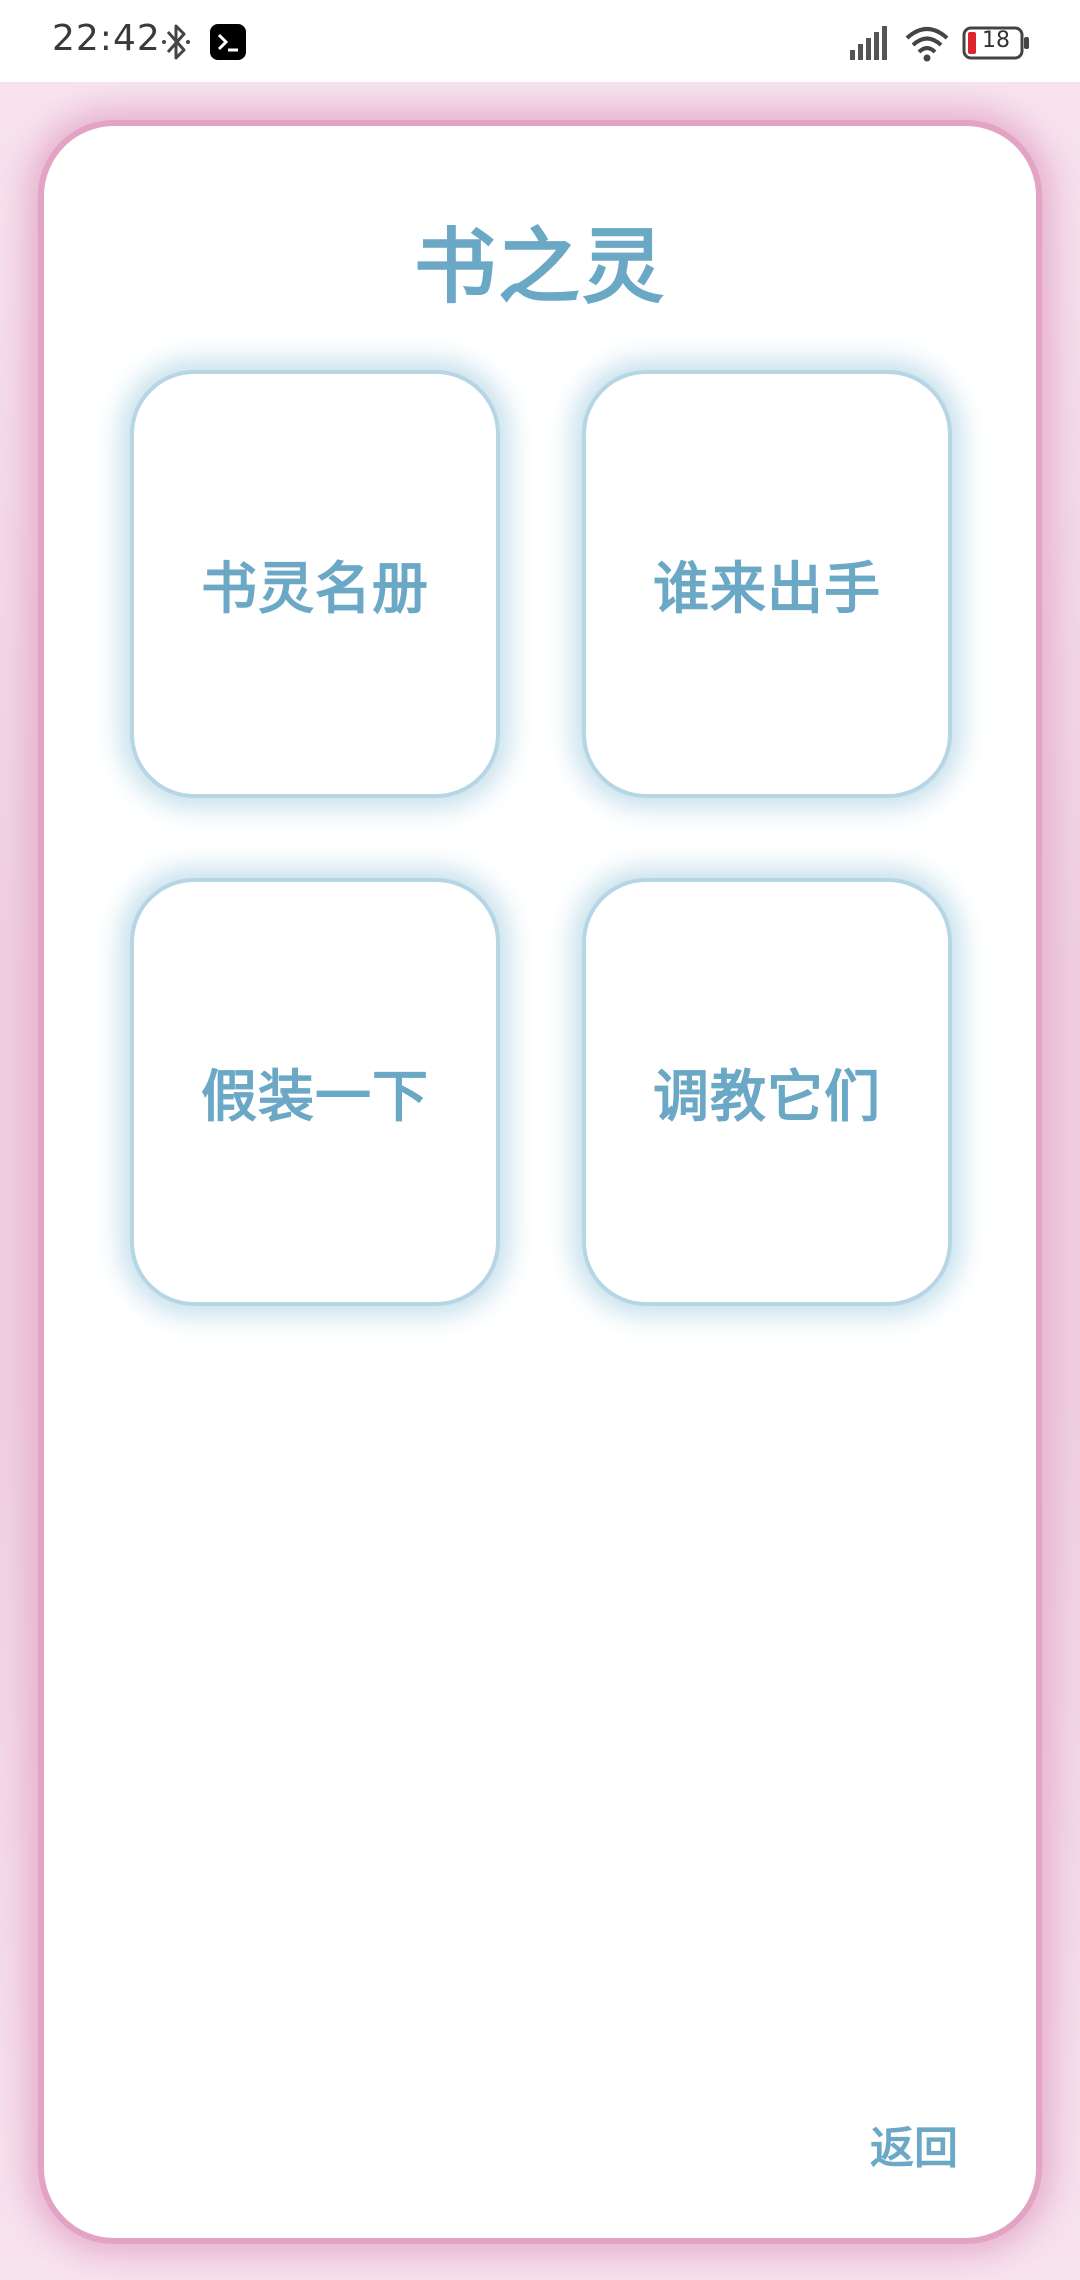  Describe the element at coordinates (767, 1097) in the screenshot. I see `tile-label: 调教它们` at that location.